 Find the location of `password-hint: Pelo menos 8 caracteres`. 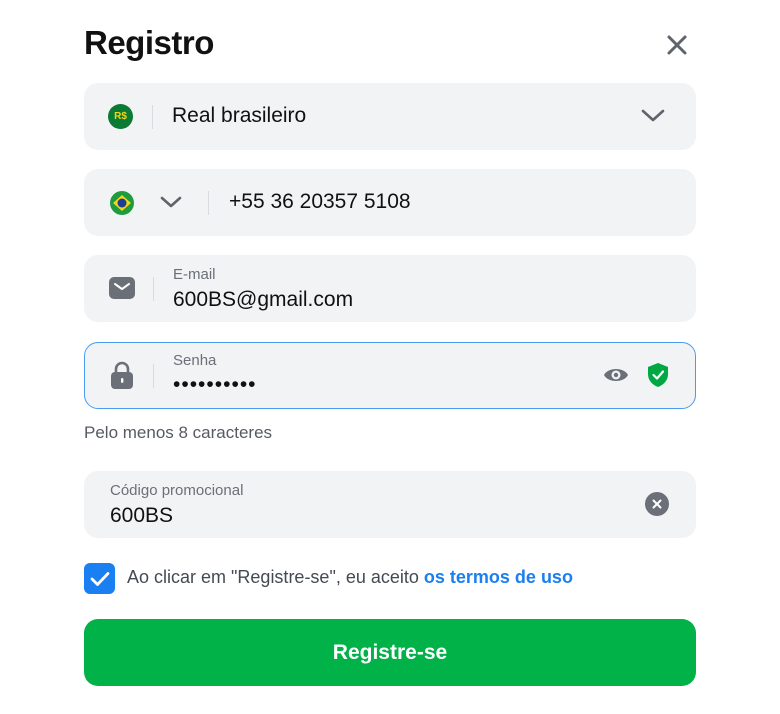

password-hint: Pelo menos 8 caracteres is located at coordinates (178, 432).